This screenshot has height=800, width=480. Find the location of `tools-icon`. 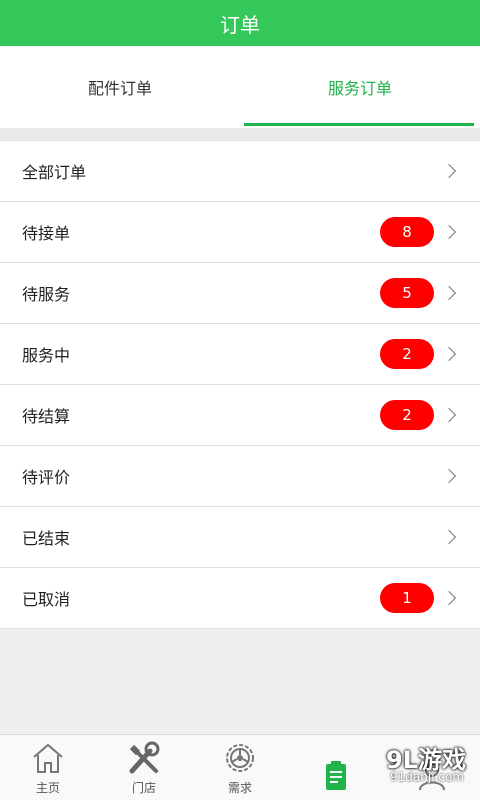

tools-icon is located at coordinates (144, 757).